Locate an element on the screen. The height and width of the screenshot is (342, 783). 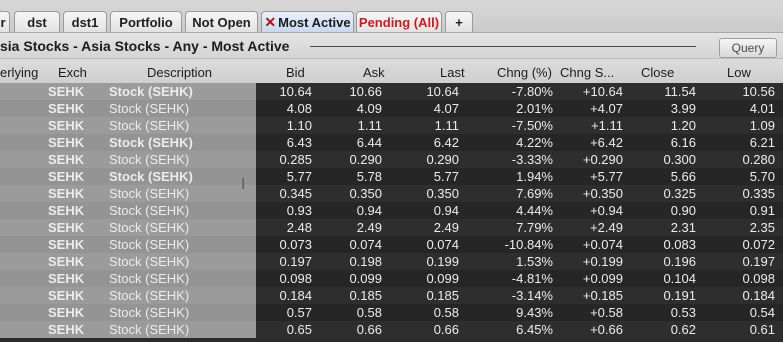
cell-last: 0.290 is located at coordinates (442, 159).